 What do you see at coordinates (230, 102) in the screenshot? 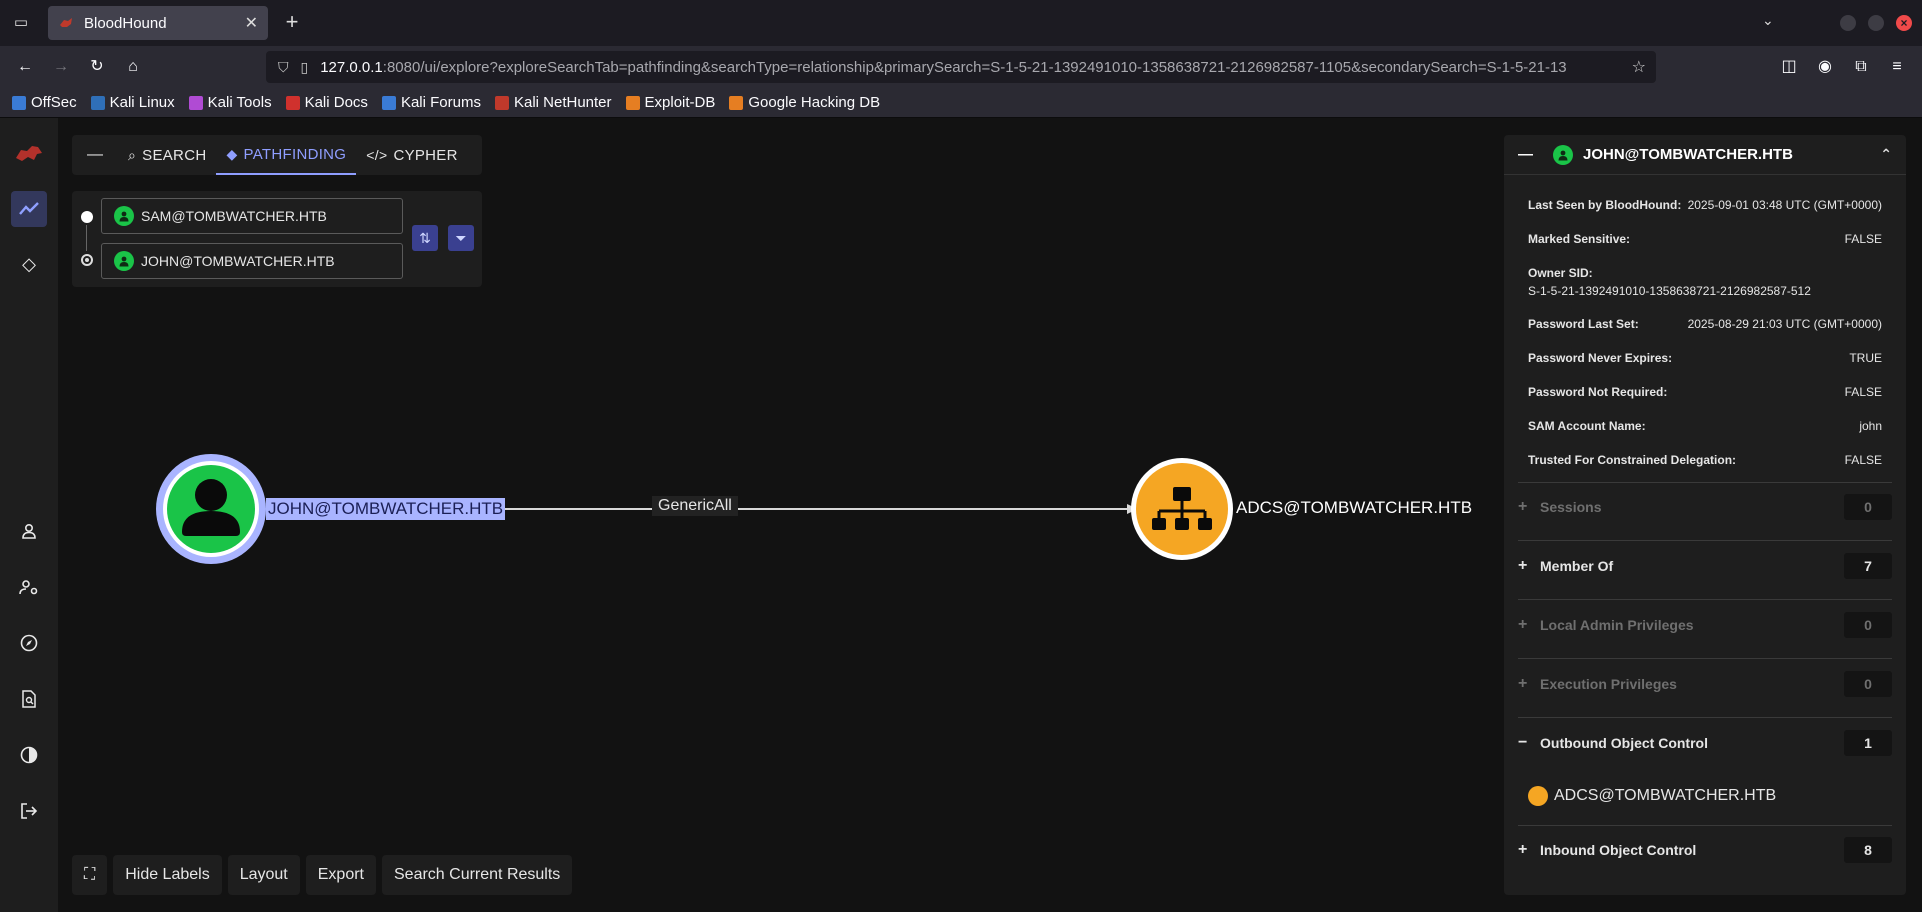
I see `bookmark-kali-tools: Kali Tools` at bounding box center [230, 102].